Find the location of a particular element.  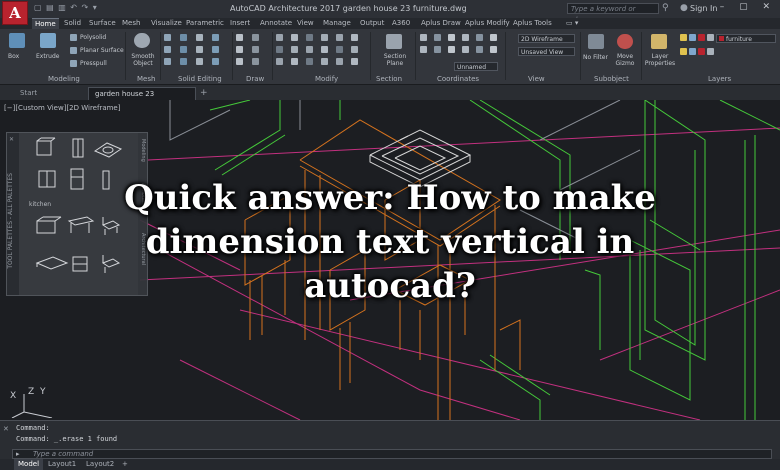

palette-item-base-cabinet is located at coordinates (47, 179).